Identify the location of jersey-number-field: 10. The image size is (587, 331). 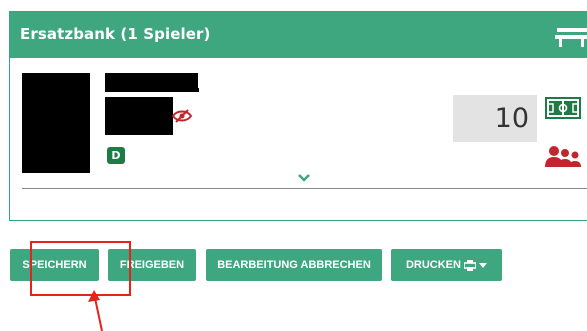
(495, 118).